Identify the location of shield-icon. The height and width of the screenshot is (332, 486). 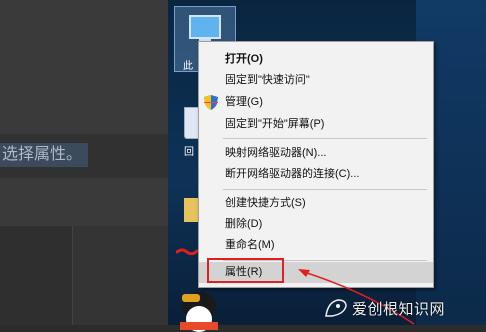
(211, 102).